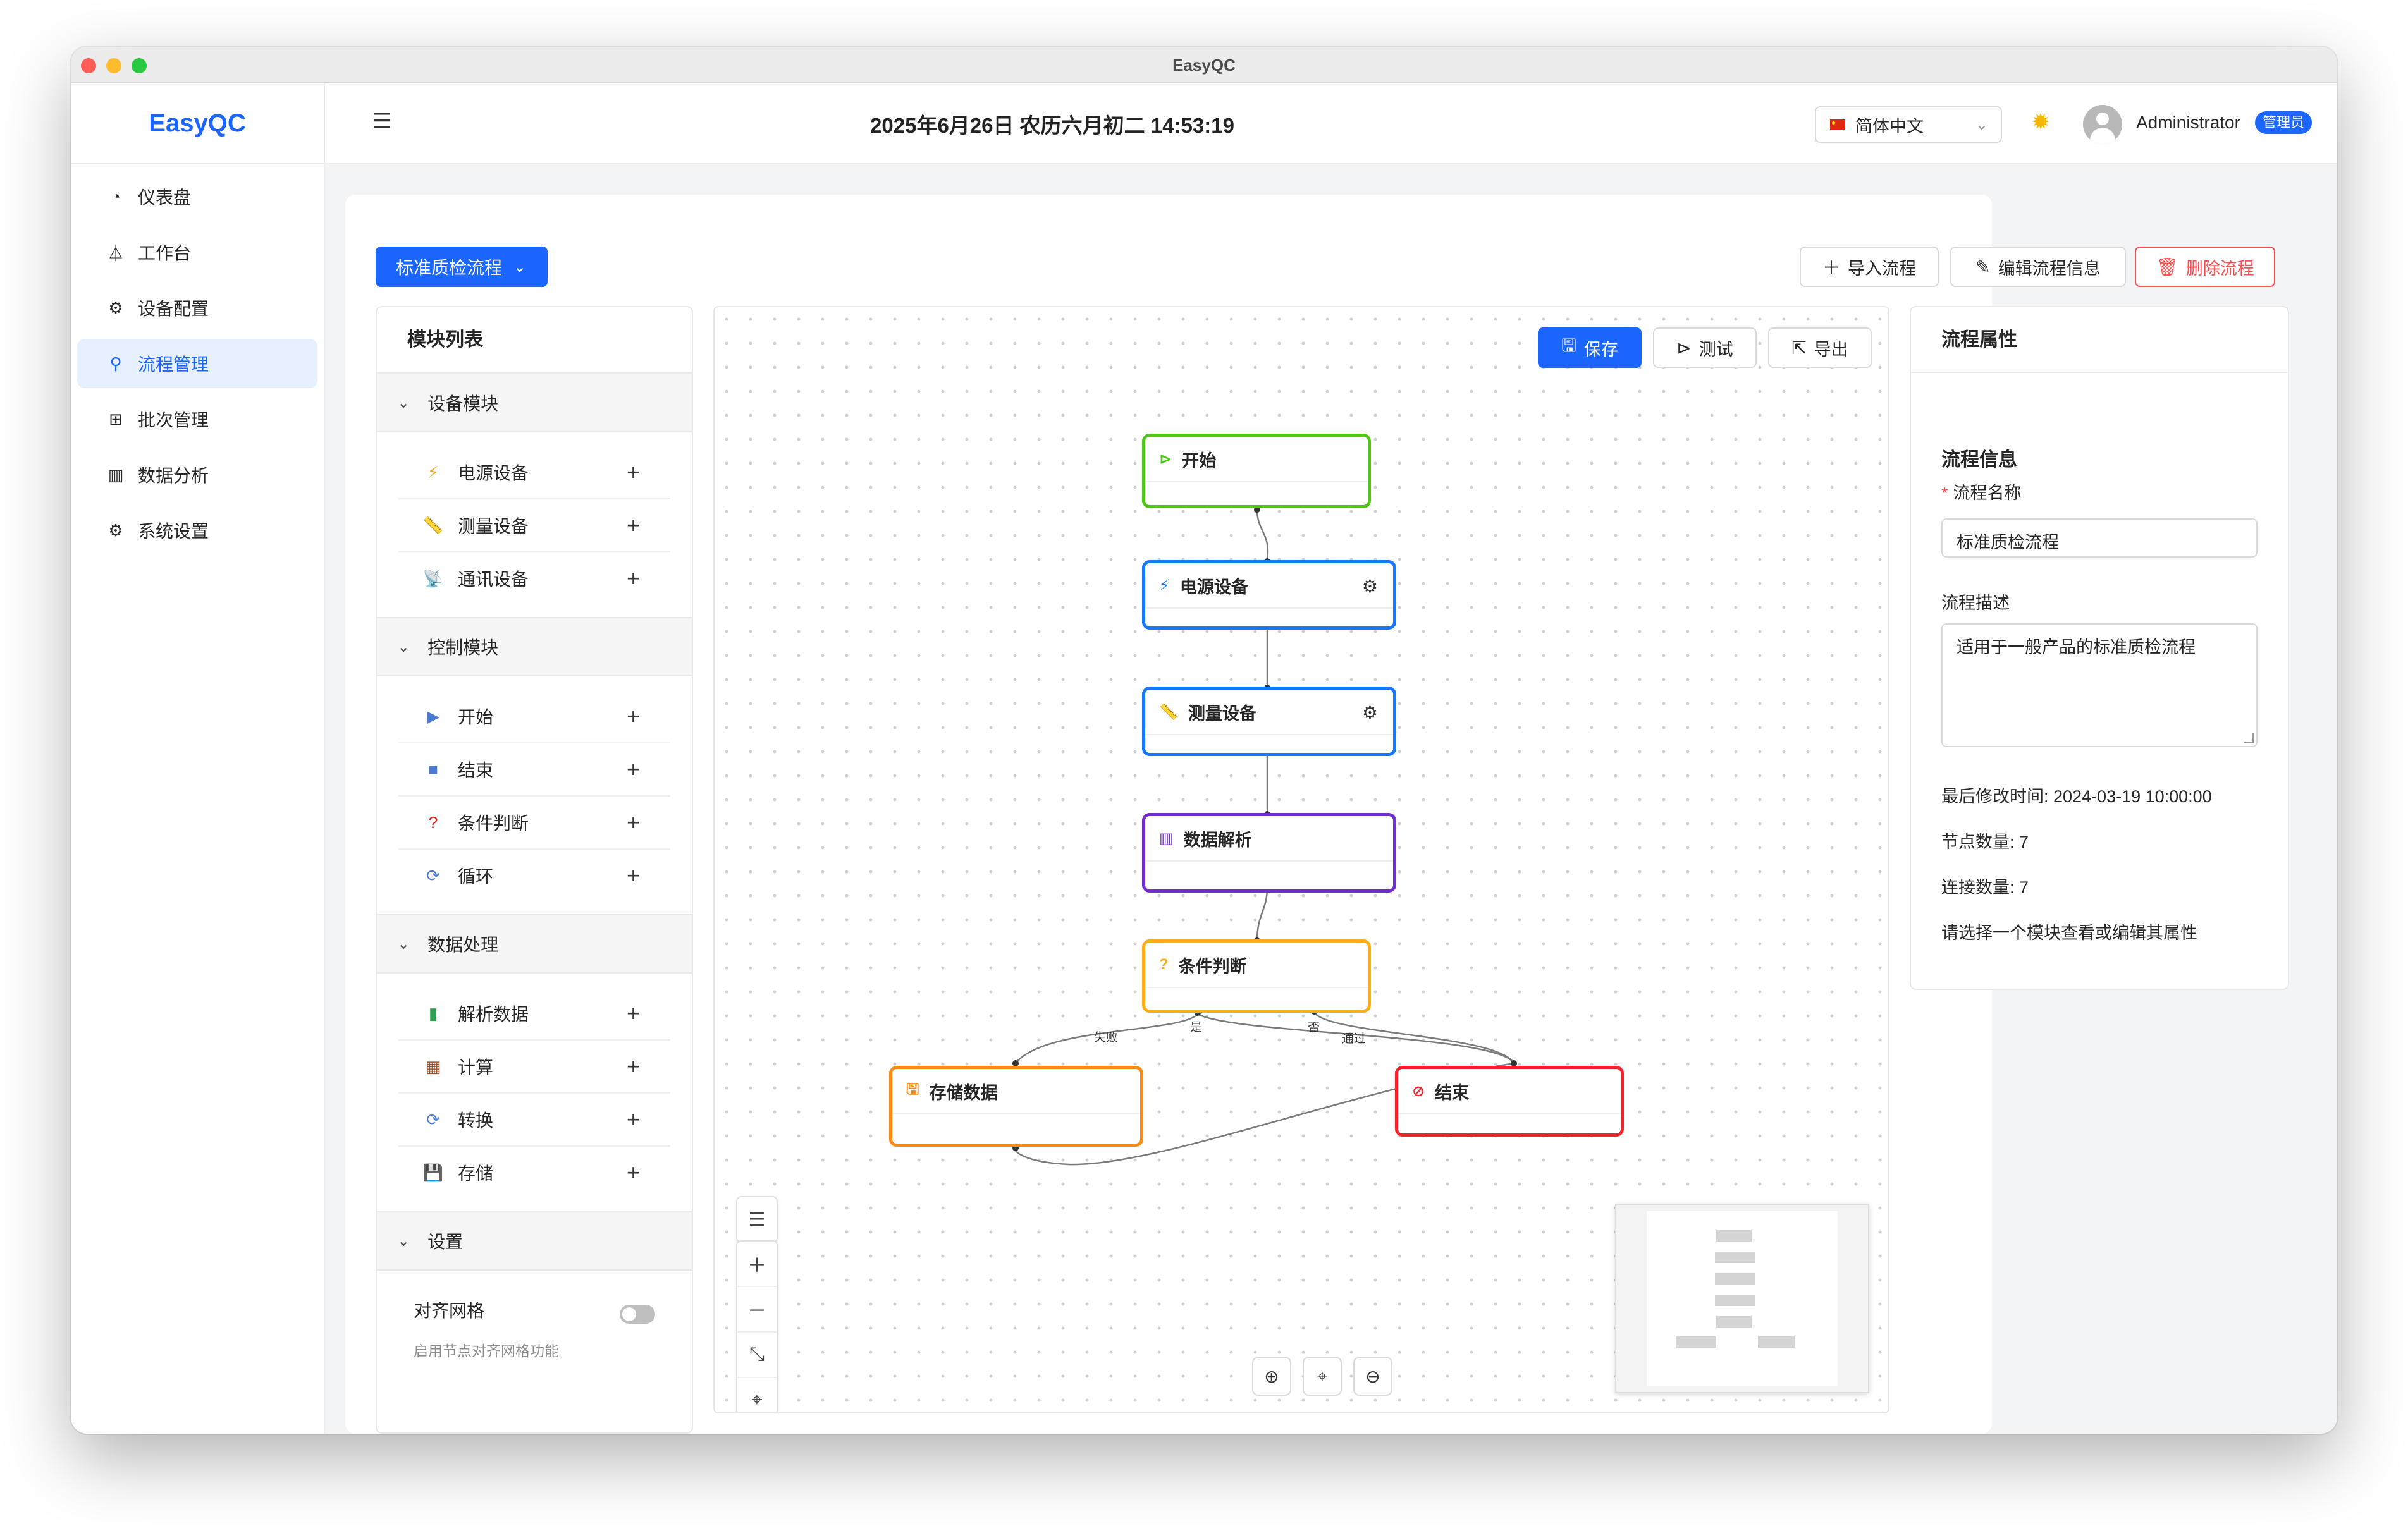 This screenshot has width=2408, height=1526. Describe the element at coordinates (462, 267) in the screenshot. I see `flow-select-dropdown: 标准质检流程 ⌄` at that location.